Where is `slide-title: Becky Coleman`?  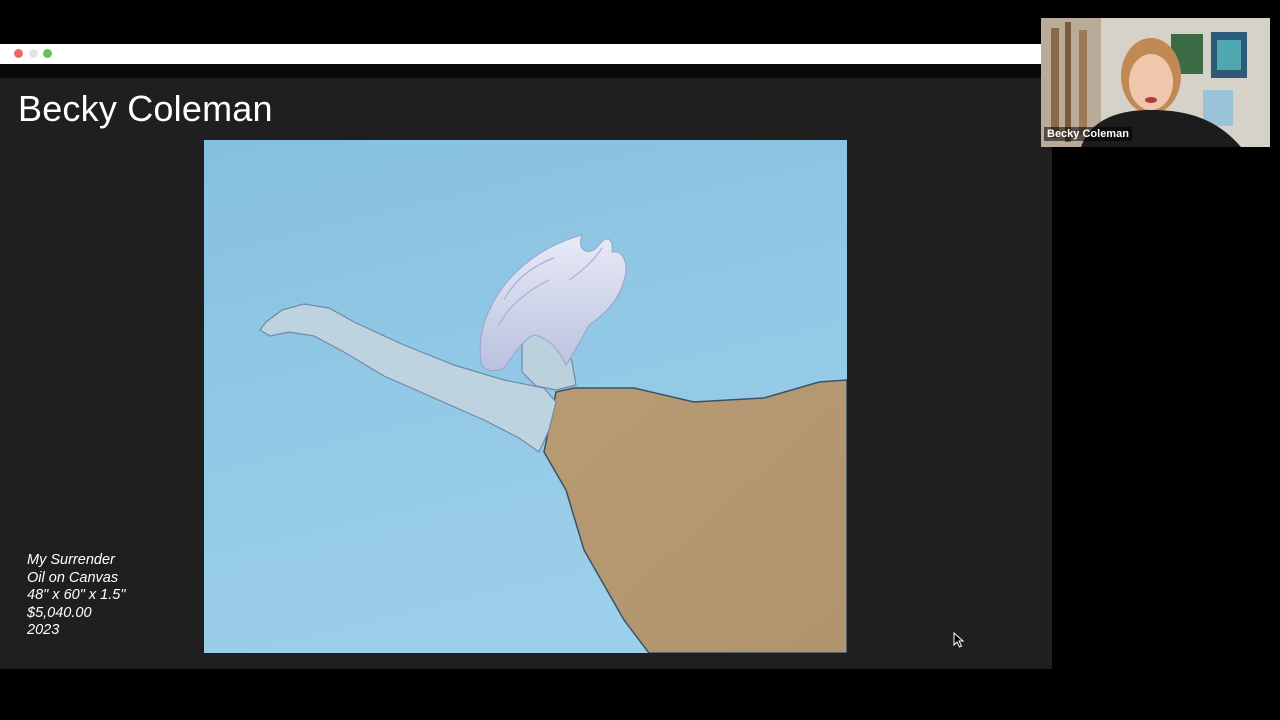
slide-title: Becky Coleman is located at coordinates (145, 108).